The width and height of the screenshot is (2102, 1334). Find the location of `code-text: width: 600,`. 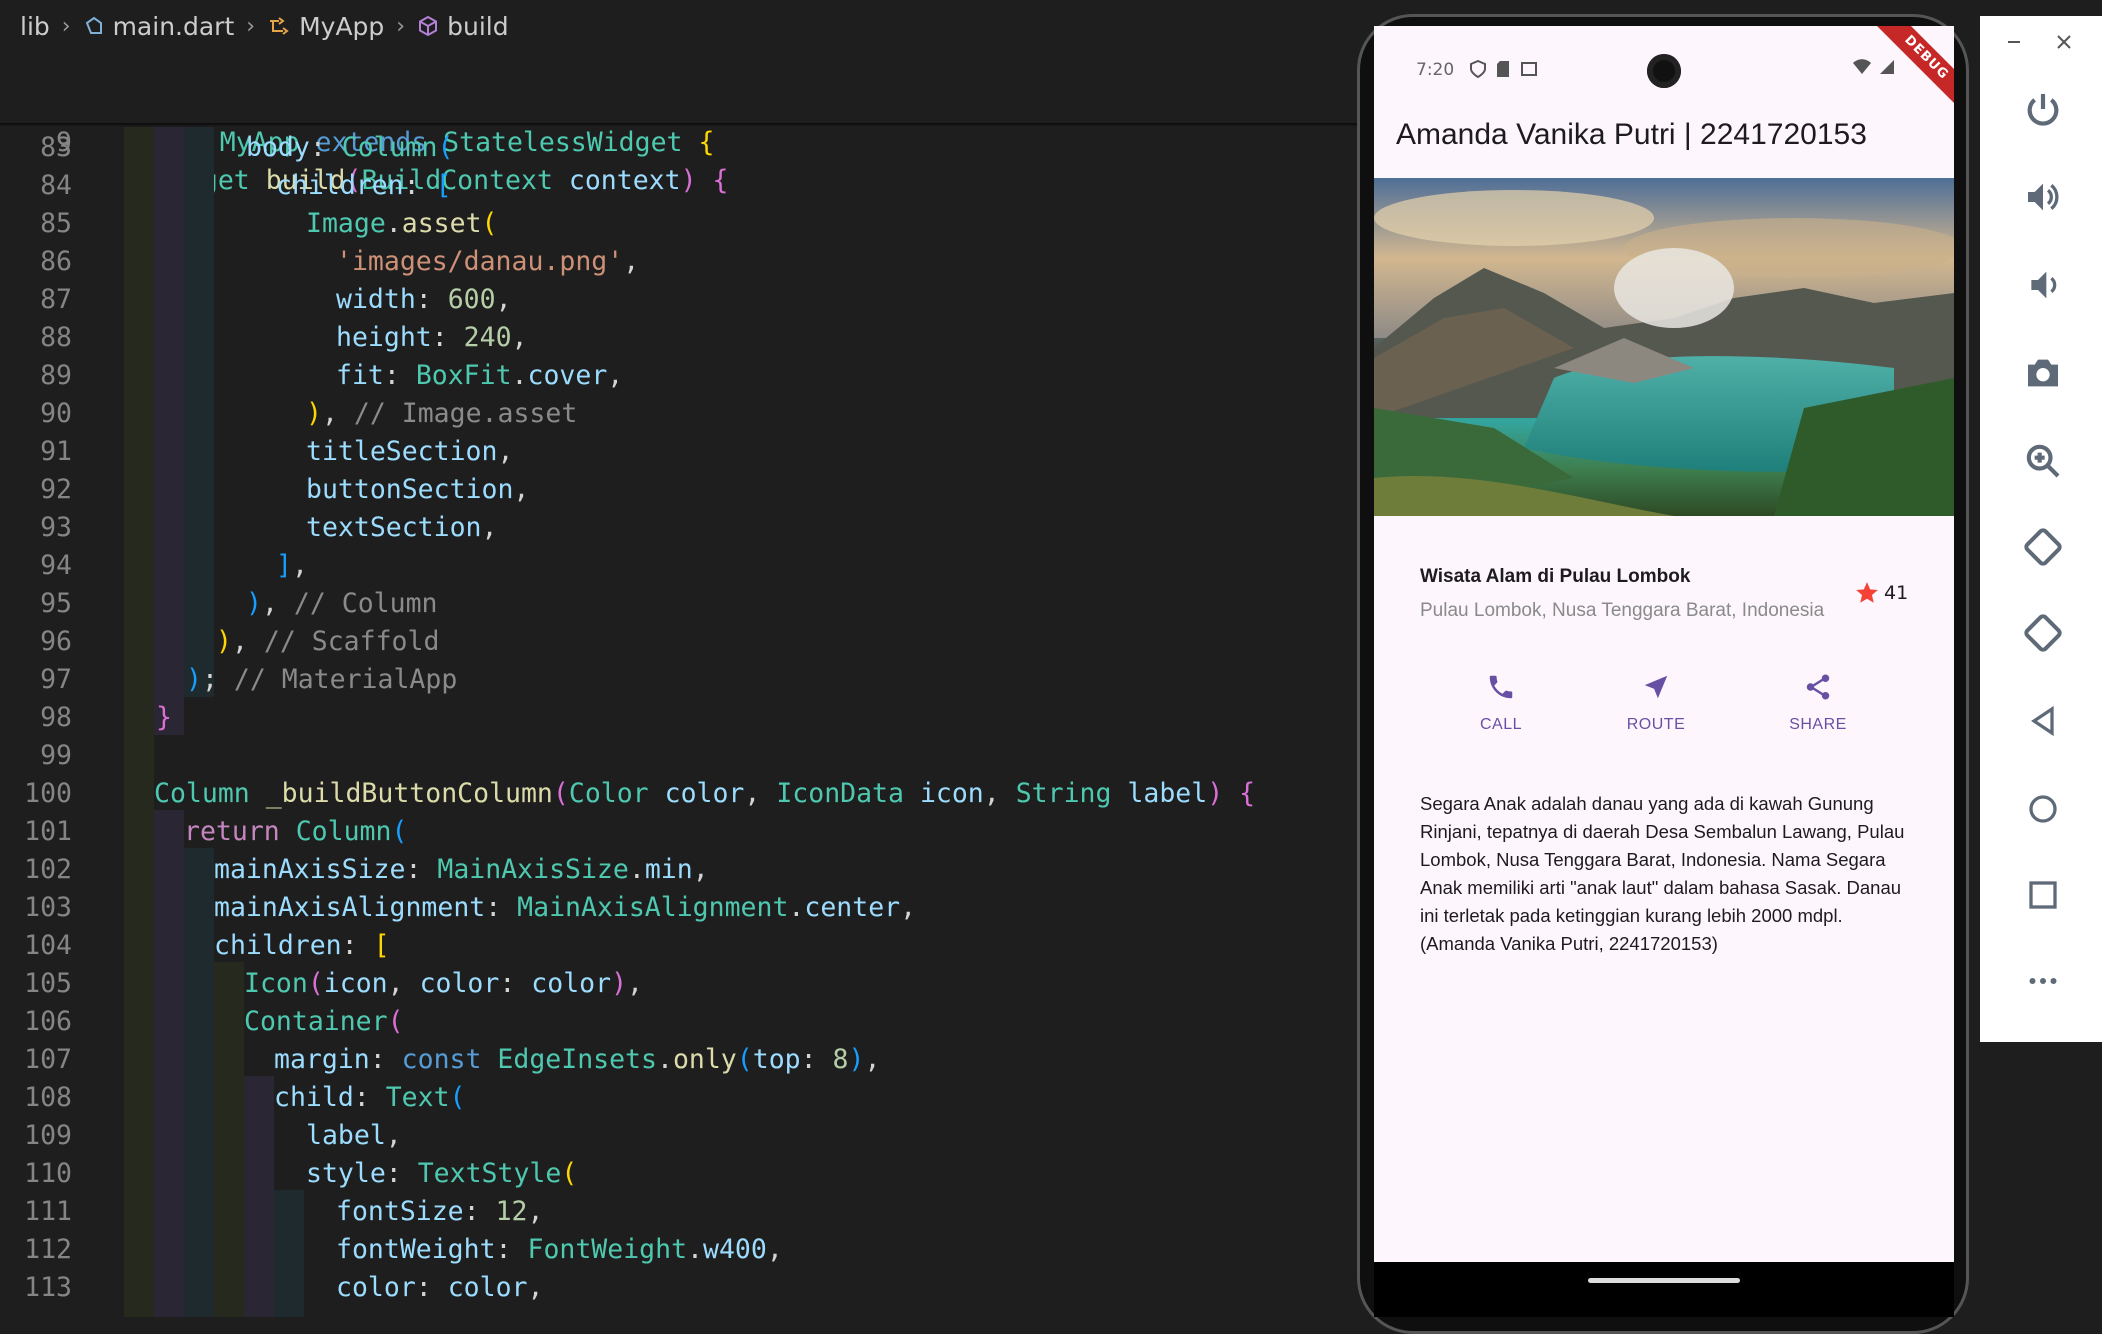

code-text: width: 600, is located at coordinates (424, 299).